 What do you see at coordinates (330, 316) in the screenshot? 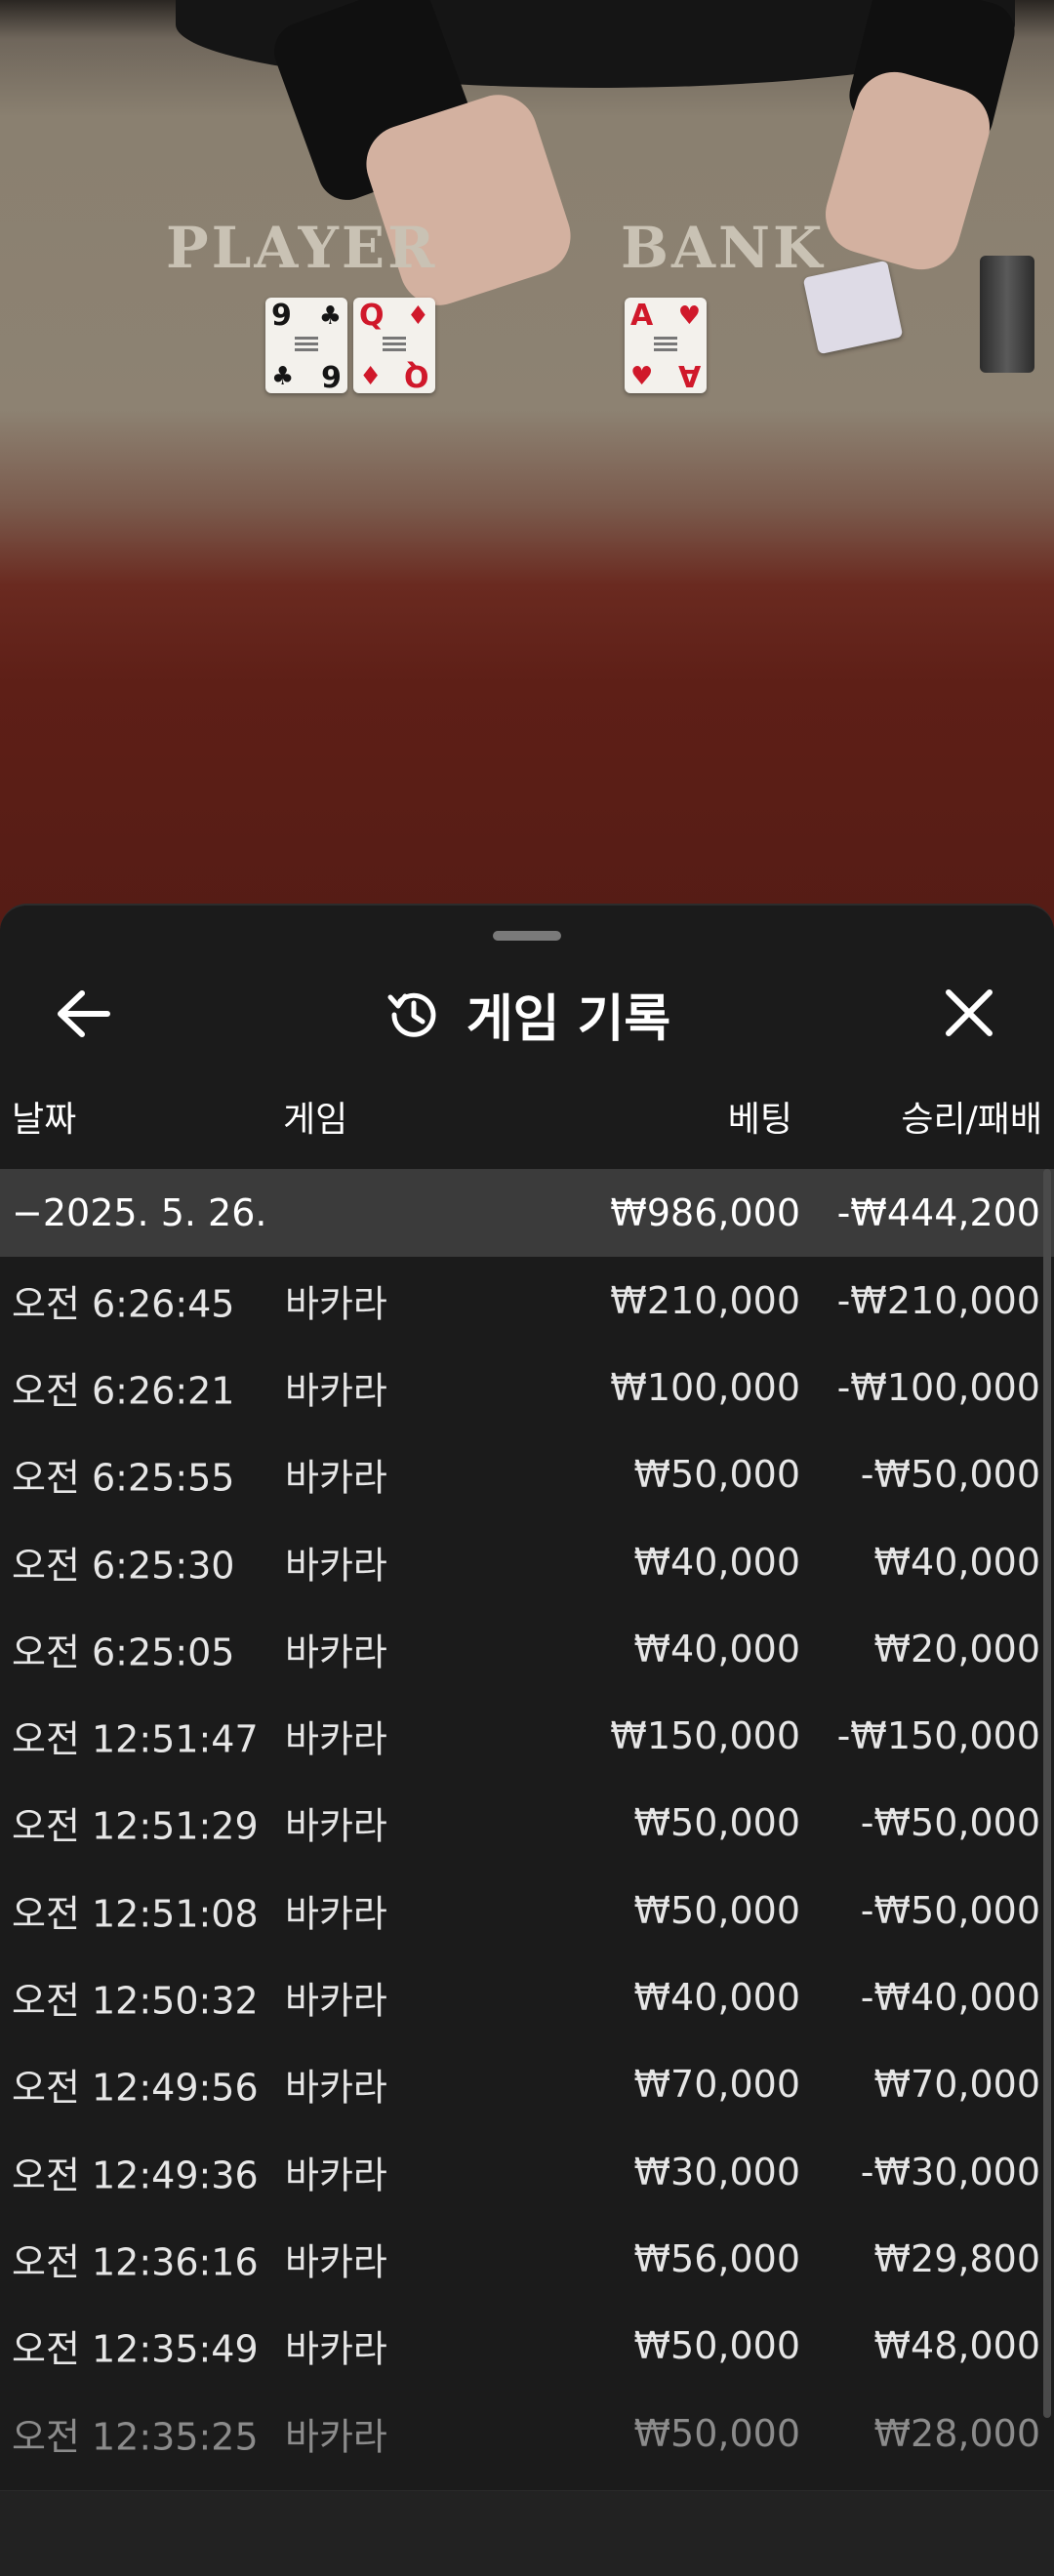
I see `card-suit: ♣` at bounding box center [330, 316].